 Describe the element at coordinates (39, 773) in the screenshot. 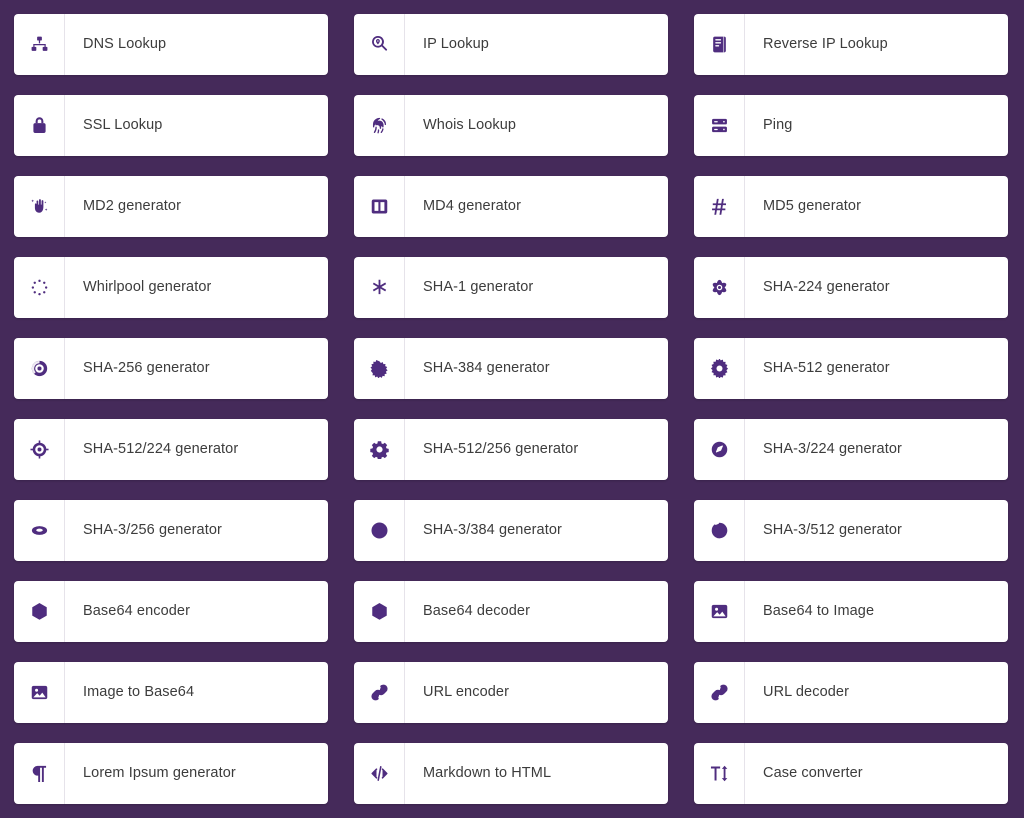

I see `pilcrow-icon` at that location.